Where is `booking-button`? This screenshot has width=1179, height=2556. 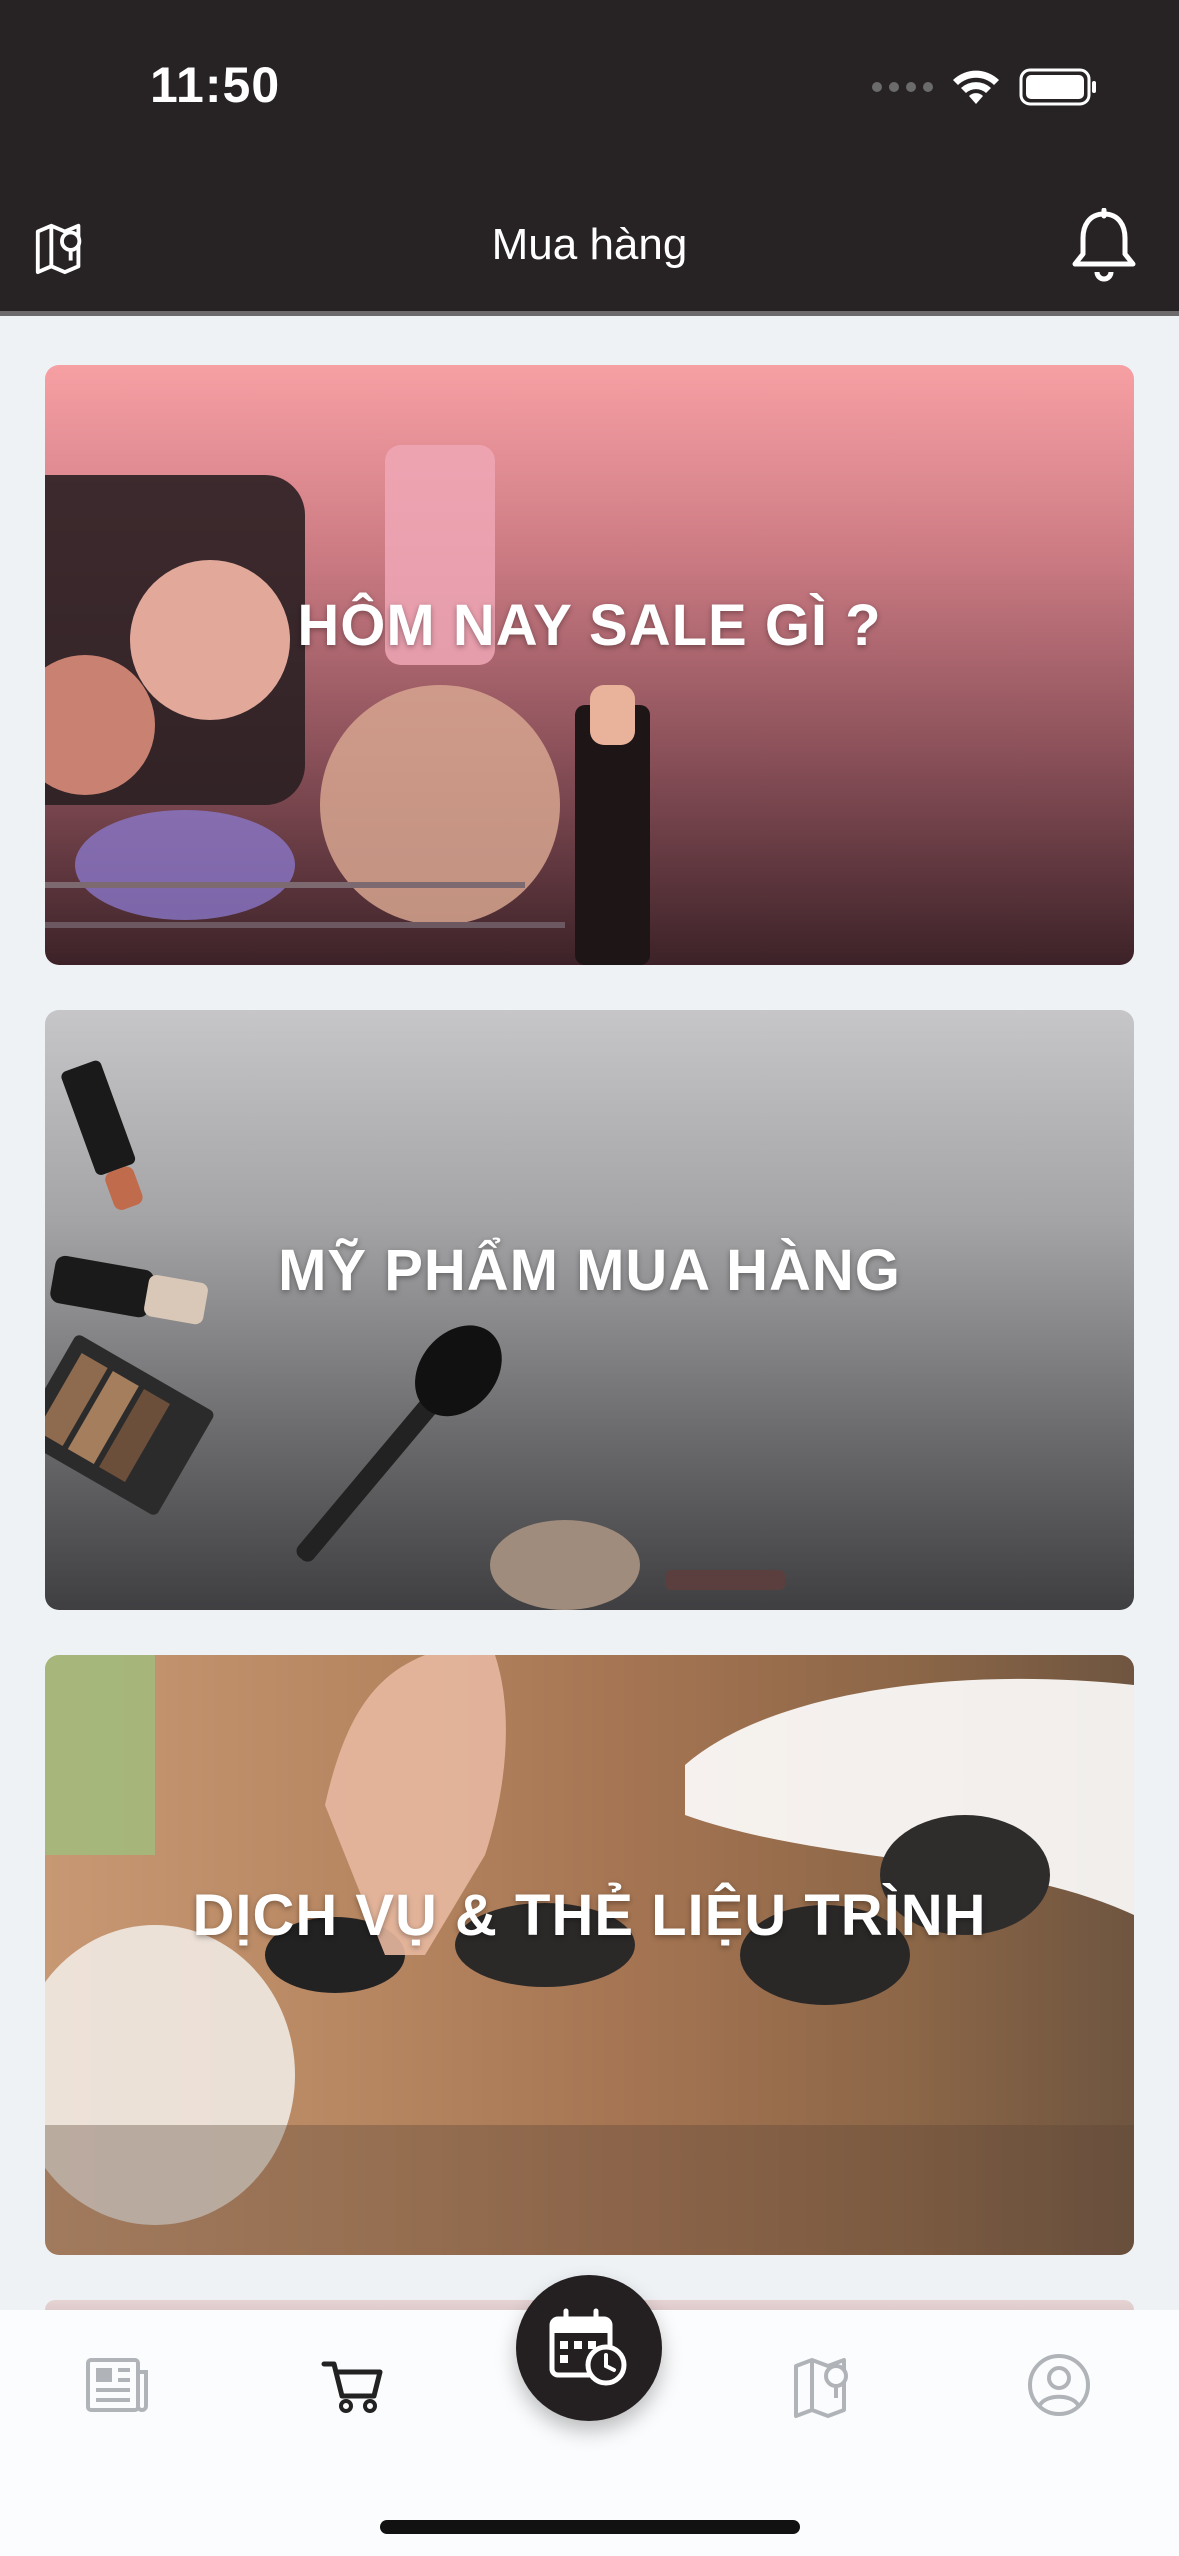
booking-button is located at coordinates (589, 2348).